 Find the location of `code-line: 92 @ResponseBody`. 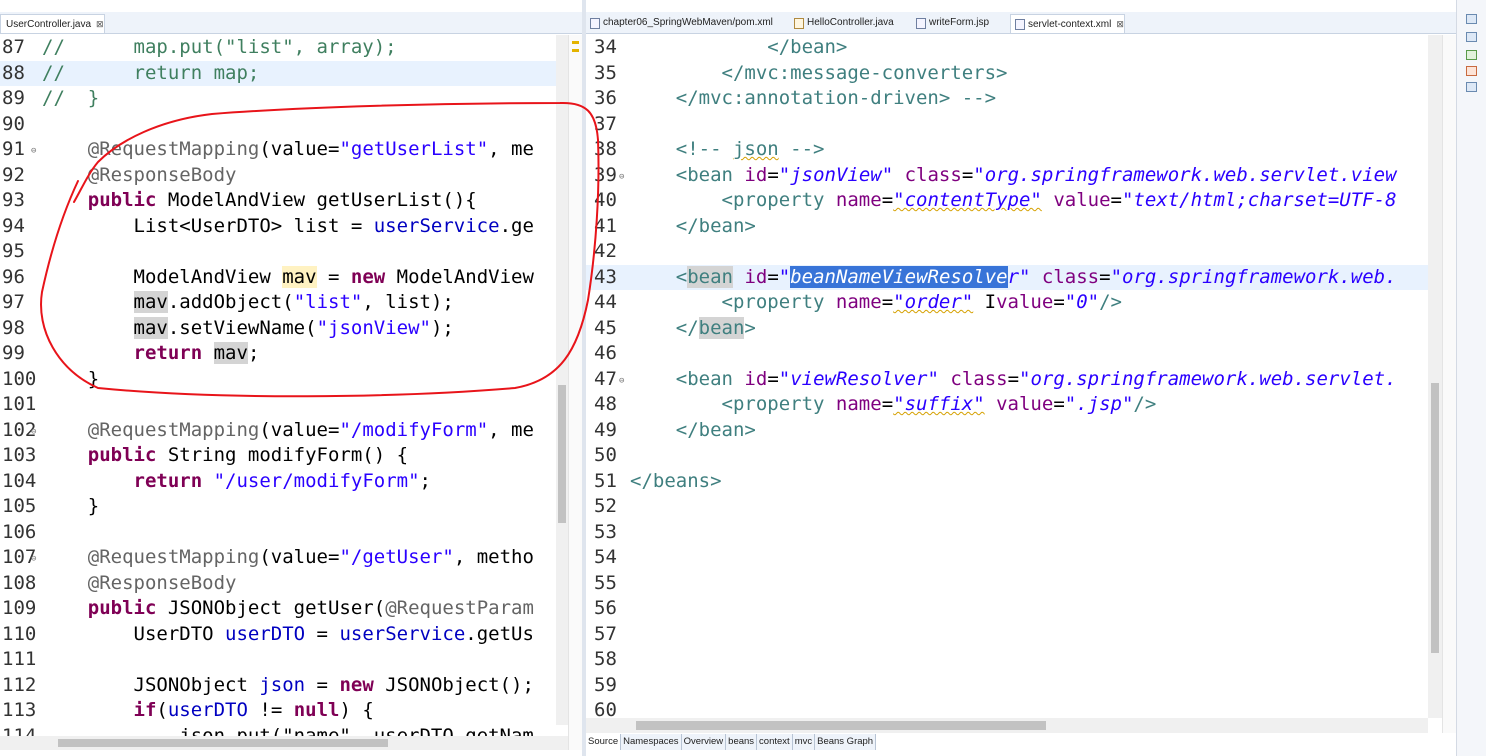

code-line: 92 @ResponseBody is located at coordinates (278, 176).